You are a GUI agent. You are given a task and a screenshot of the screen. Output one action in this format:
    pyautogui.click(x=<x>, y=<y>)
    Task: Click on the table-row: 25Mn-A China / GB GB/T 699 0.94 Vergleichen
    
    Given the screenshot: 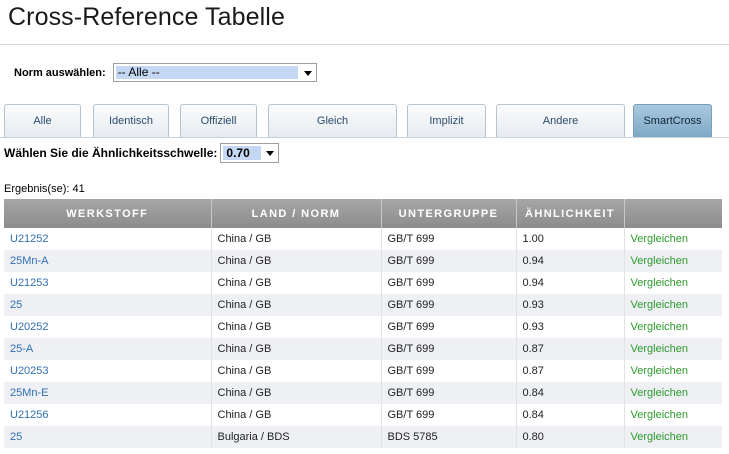 What is the action you would take?
    pyautogui.click(x=363, y=261)
    